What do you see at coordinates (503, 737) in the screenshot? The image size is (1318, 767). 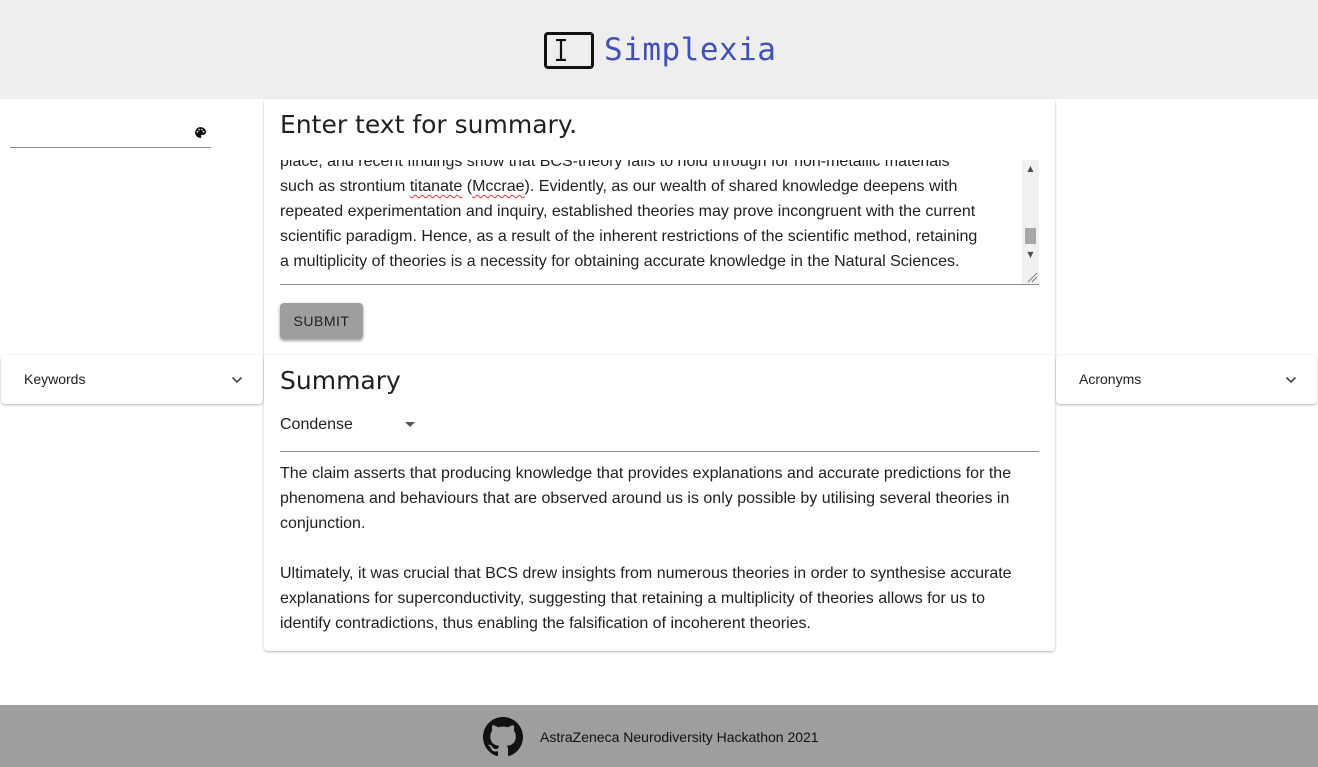 I see `github-icon` at bounding box center [503, 737].